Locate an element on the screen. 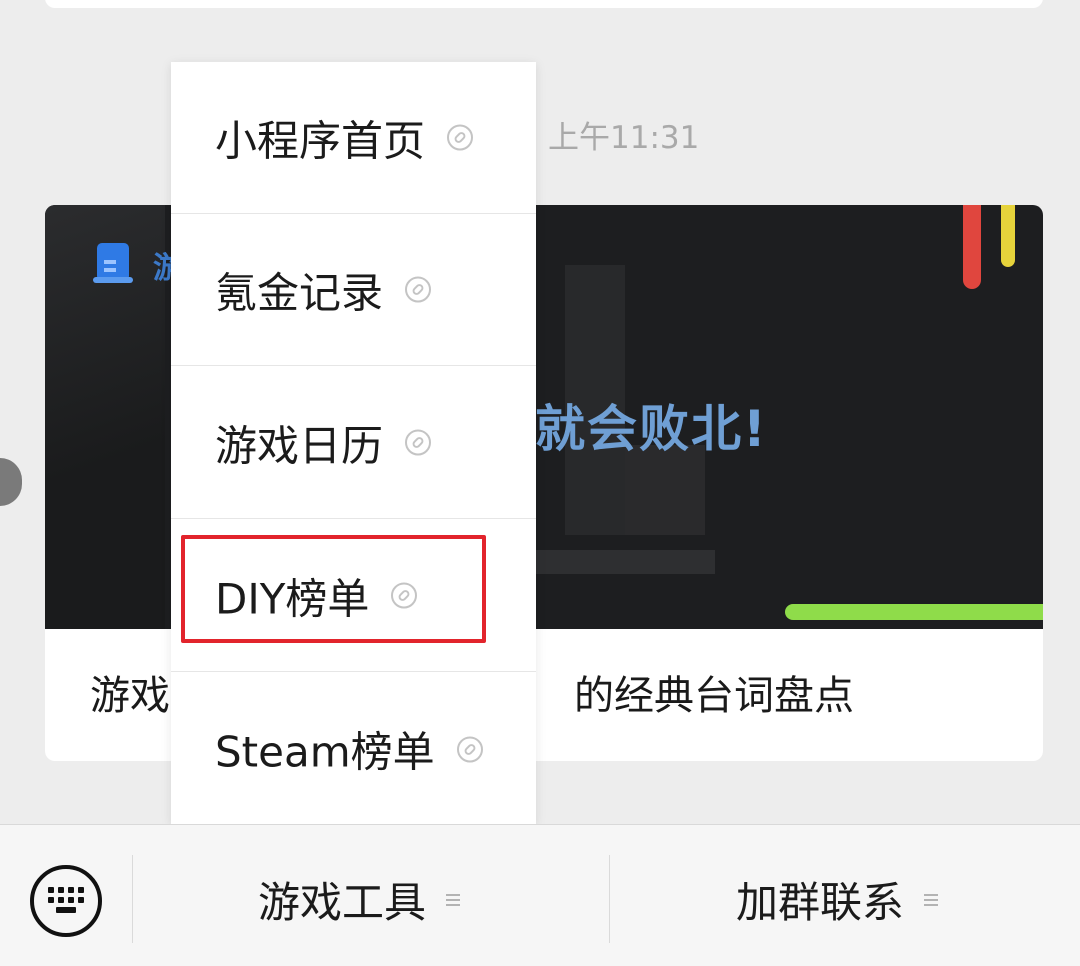 The height and width of the screenshot is (966, 1080). menu-item-label: Steam榜单 is located at coordinates (325, 752).